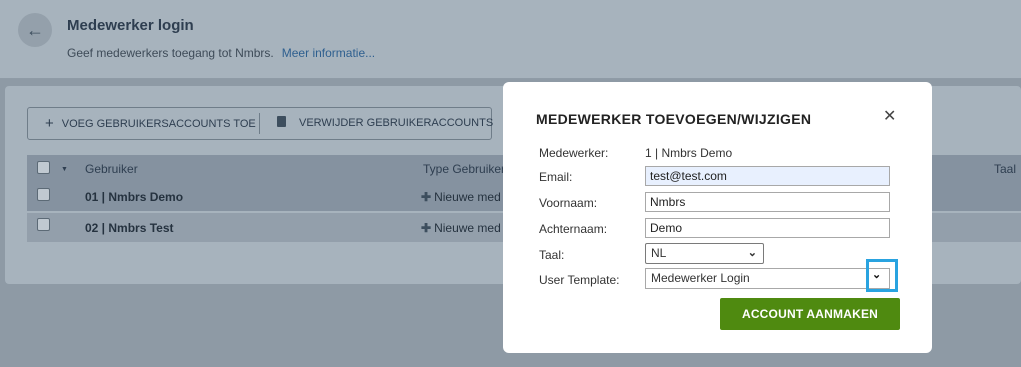  What do you see at coordinates (704, 253) in the screenshot?
I see `language-select: NL ⌄` at bounding box center [704, 253].